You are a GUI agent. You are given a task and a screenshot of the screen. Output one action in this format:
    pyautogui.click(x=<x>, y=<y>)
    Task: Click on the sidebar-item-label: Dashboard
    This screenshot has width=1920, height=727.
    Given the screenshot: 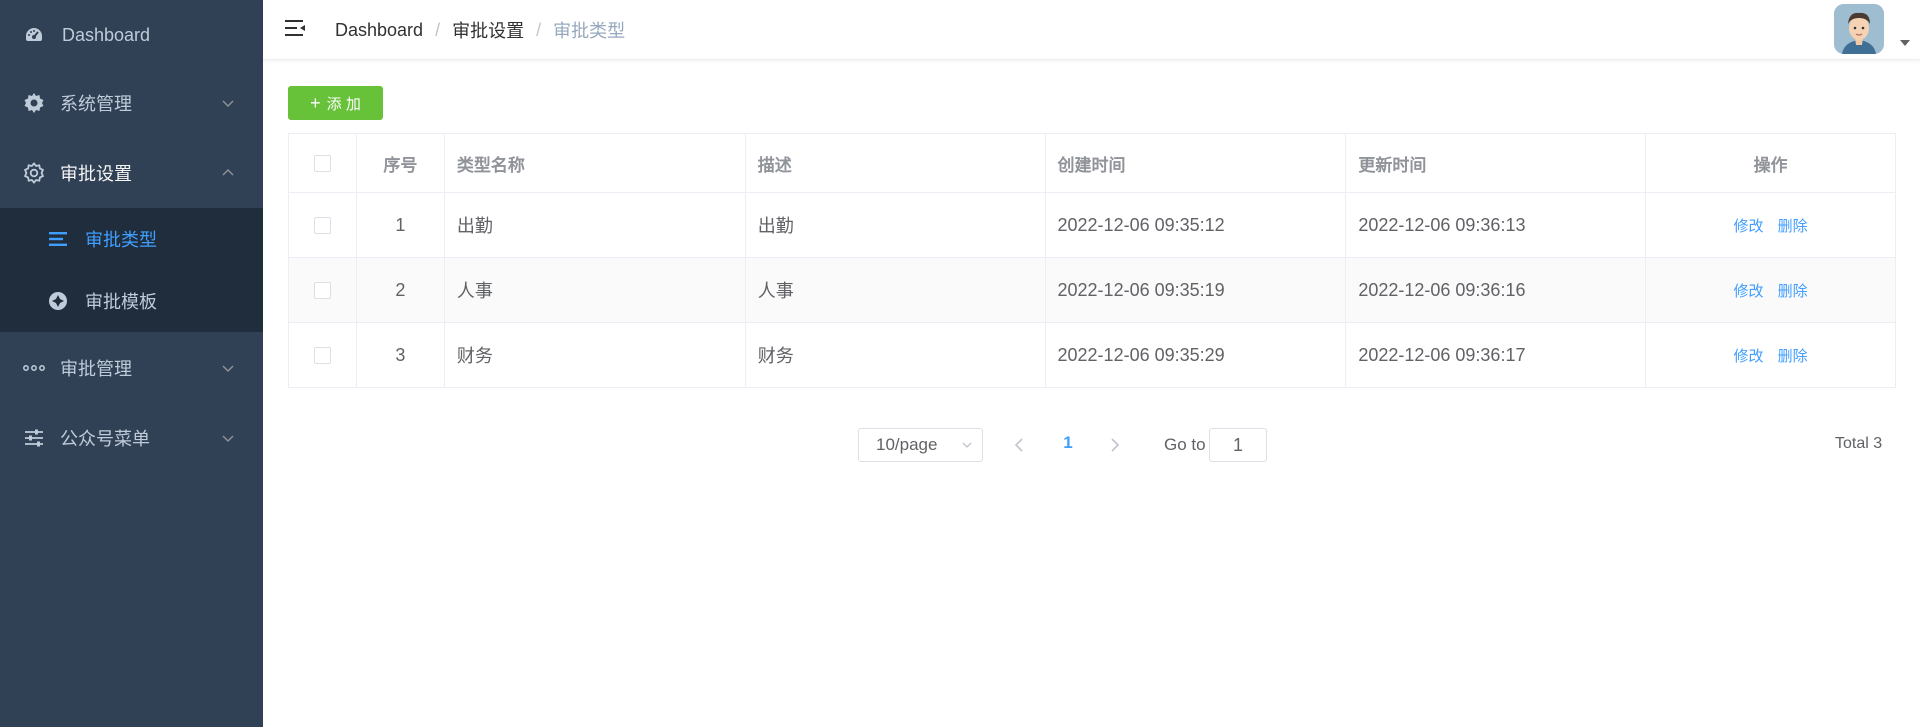 What is the action you would take?
    pyautogui.click(x=106, y=34)
    